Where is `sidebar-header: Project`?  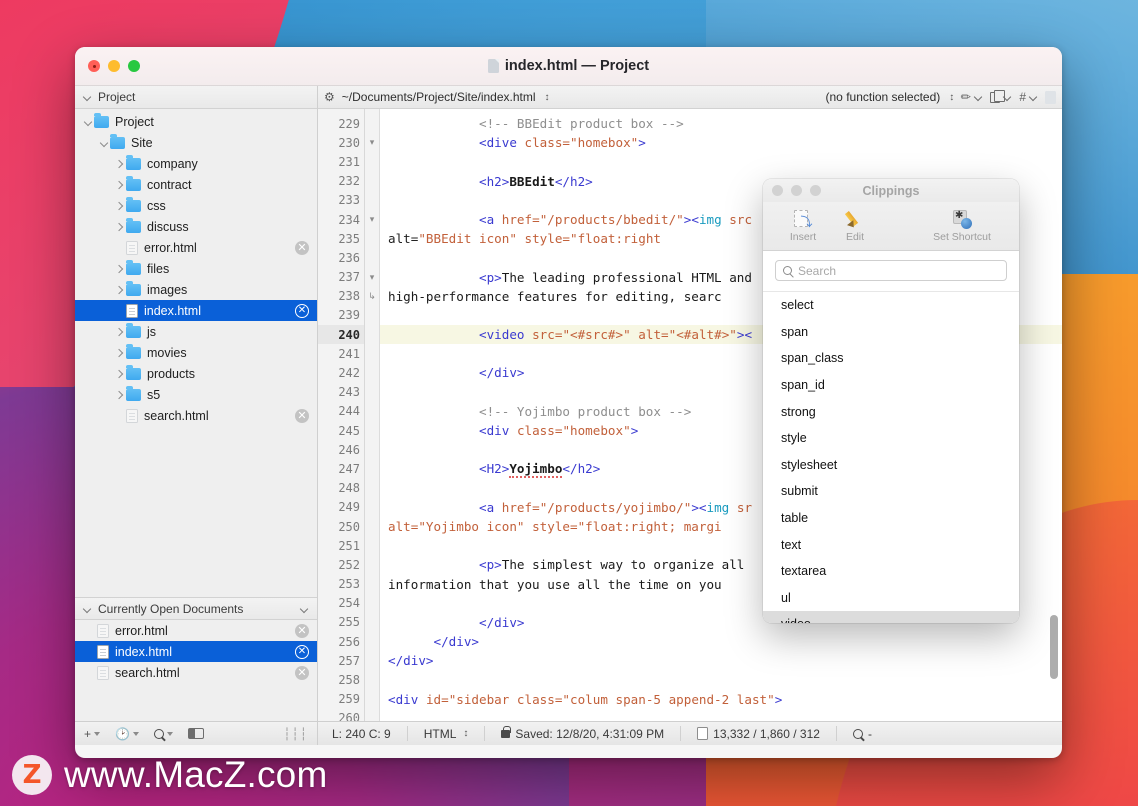 sidebar-header: Project is located at coordinates (196, 97).